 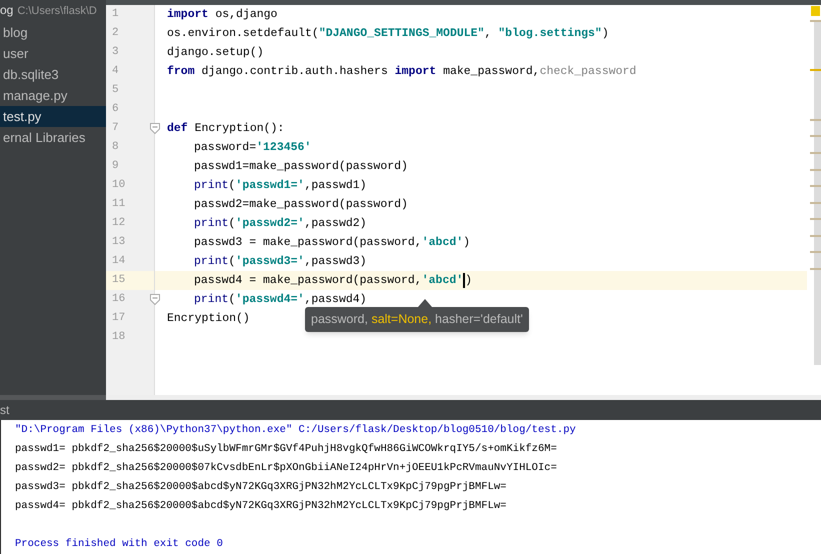 I want to click on line-number: 7, so click(x=115, y=128).